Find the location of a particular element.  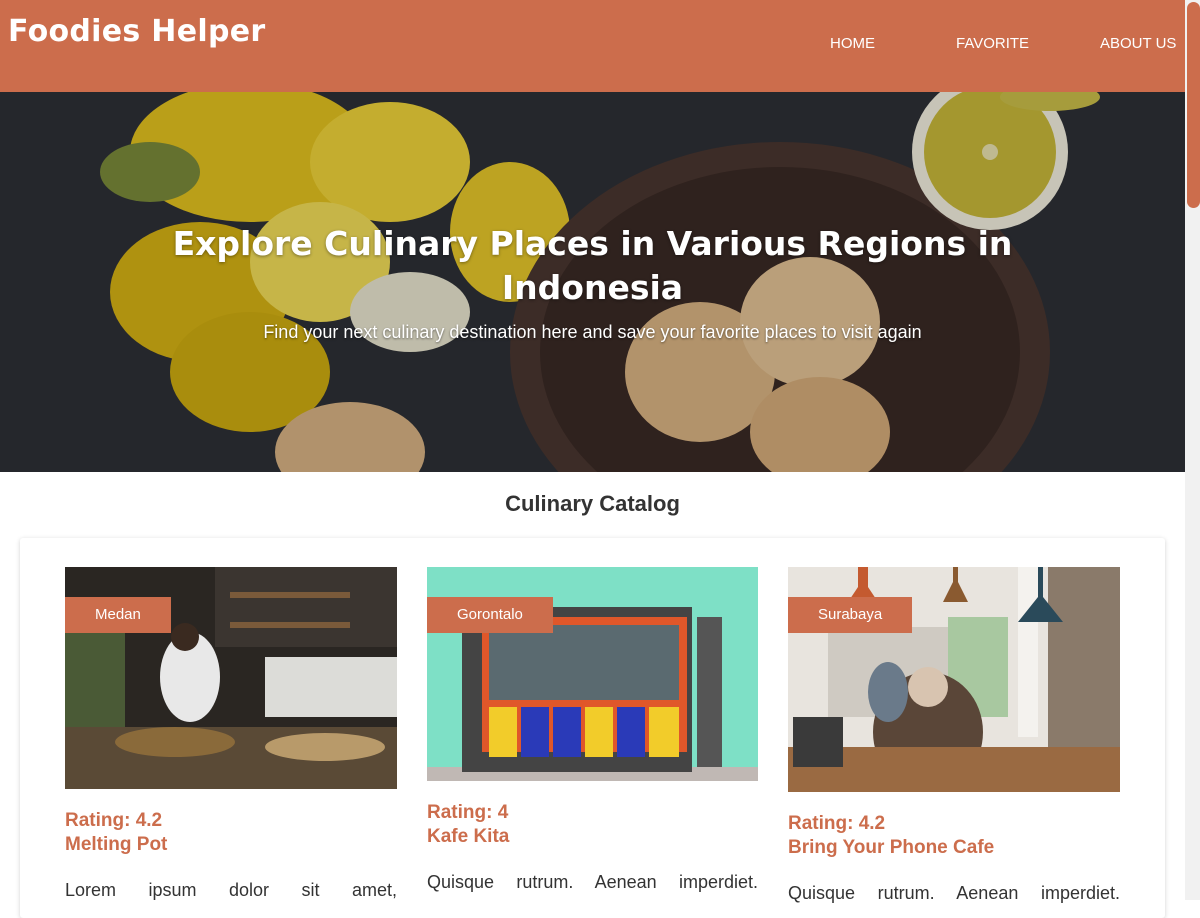

brand-logo: Foodies Helper is located at coordinates (136, 31).